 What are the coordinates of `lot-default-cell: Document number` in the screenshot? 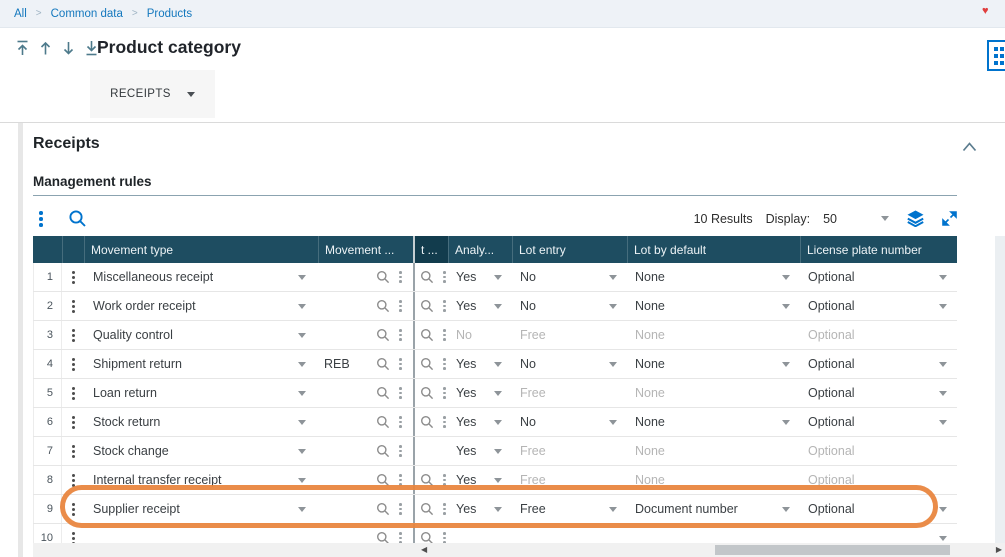 It's located at (713, 509).